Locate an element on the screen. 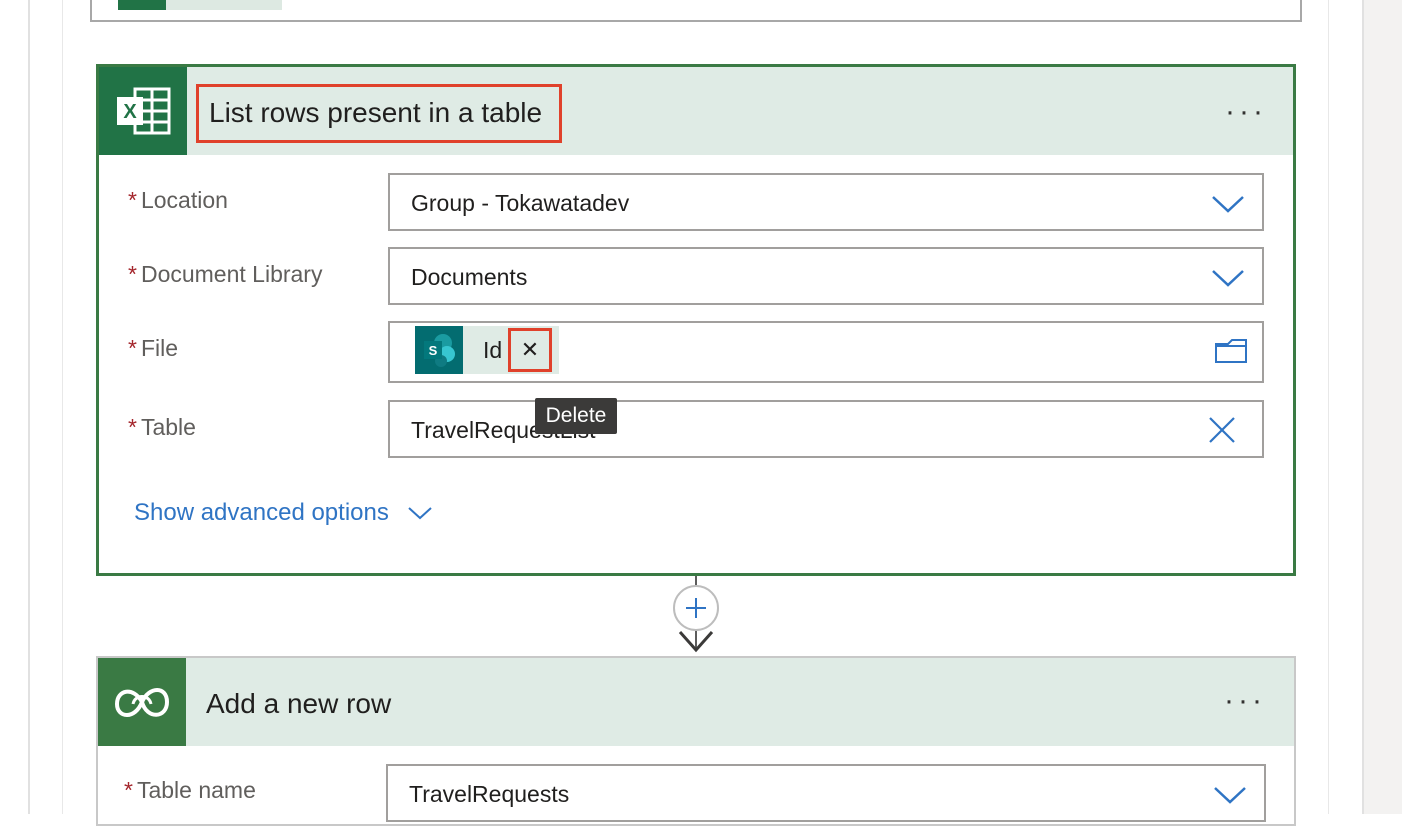  table-name-dropdown: TravelRequests is located at coordinates (826, 793).